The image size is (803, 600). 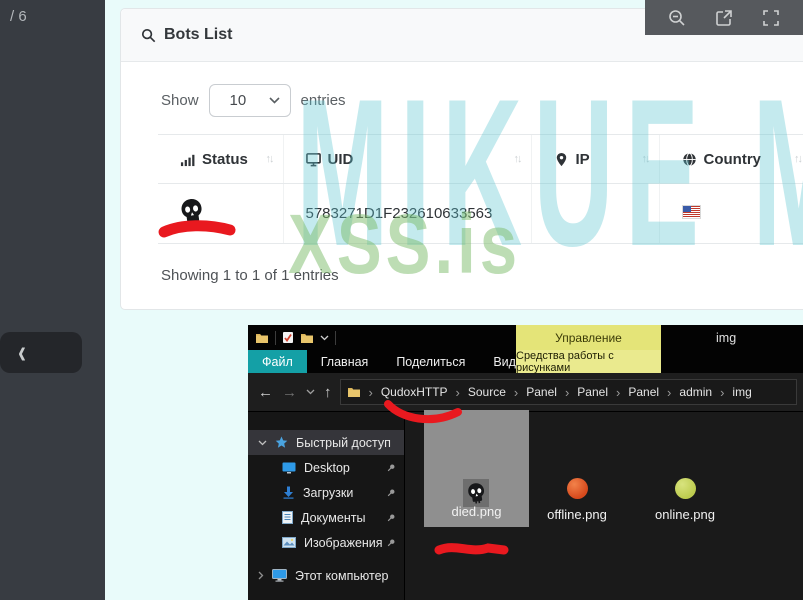 What do you see at coordinates (262, 443) in the screenshot?
I see `chevron-down-icon` at bounding box center [262, 443].